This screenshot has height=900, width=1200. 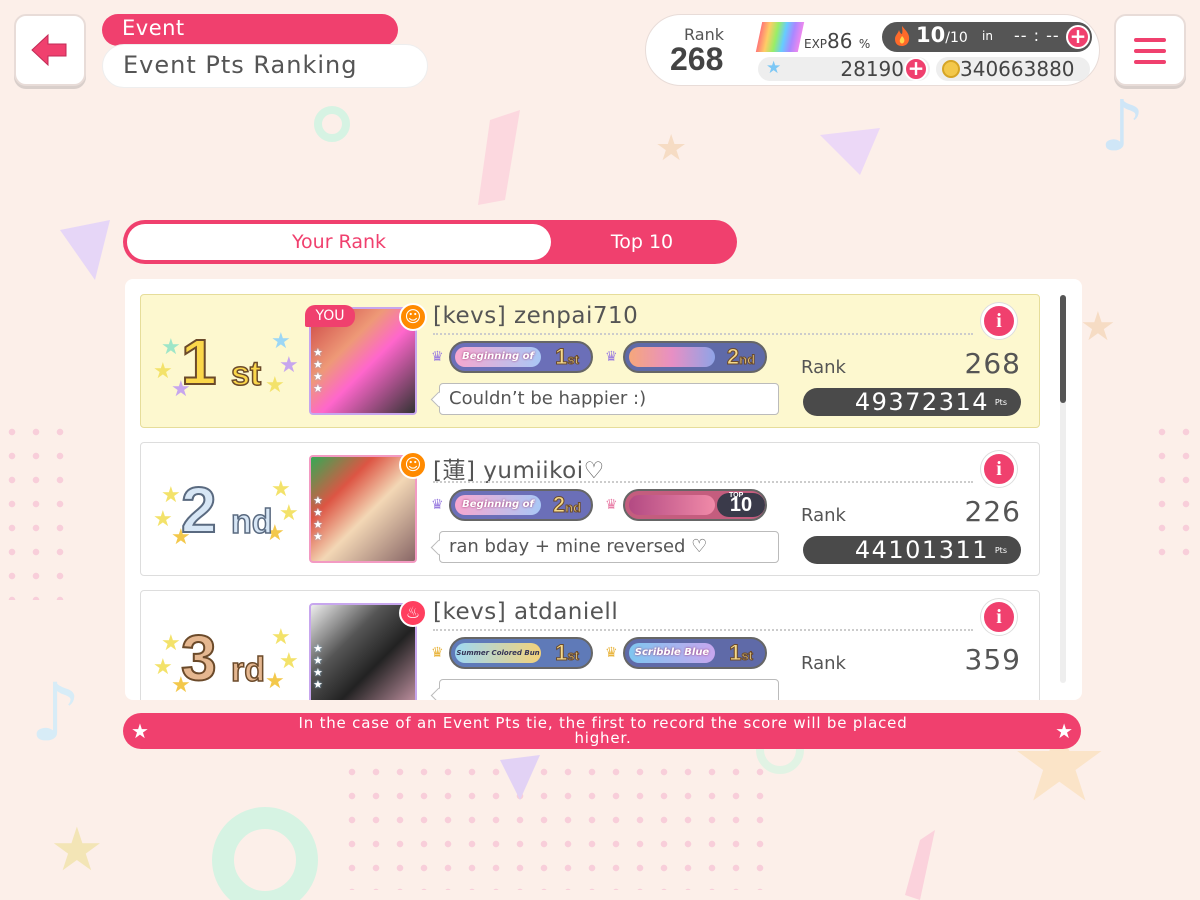 I want to click on event-badge: ♛ Beginning of spring! 1st, so click(x=512, y=357).